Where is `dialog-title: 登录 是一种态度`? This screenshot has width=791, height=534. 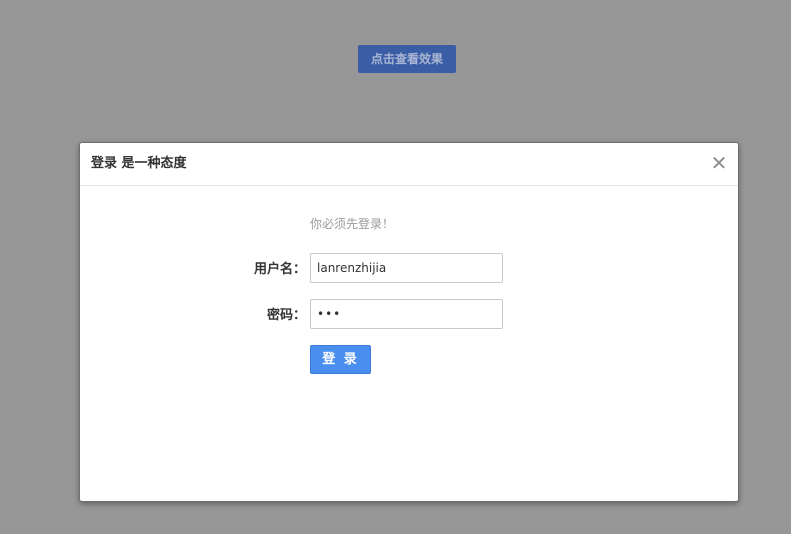 dialog-title: 登录 是一种态度 is located at coordinates (139, 163).